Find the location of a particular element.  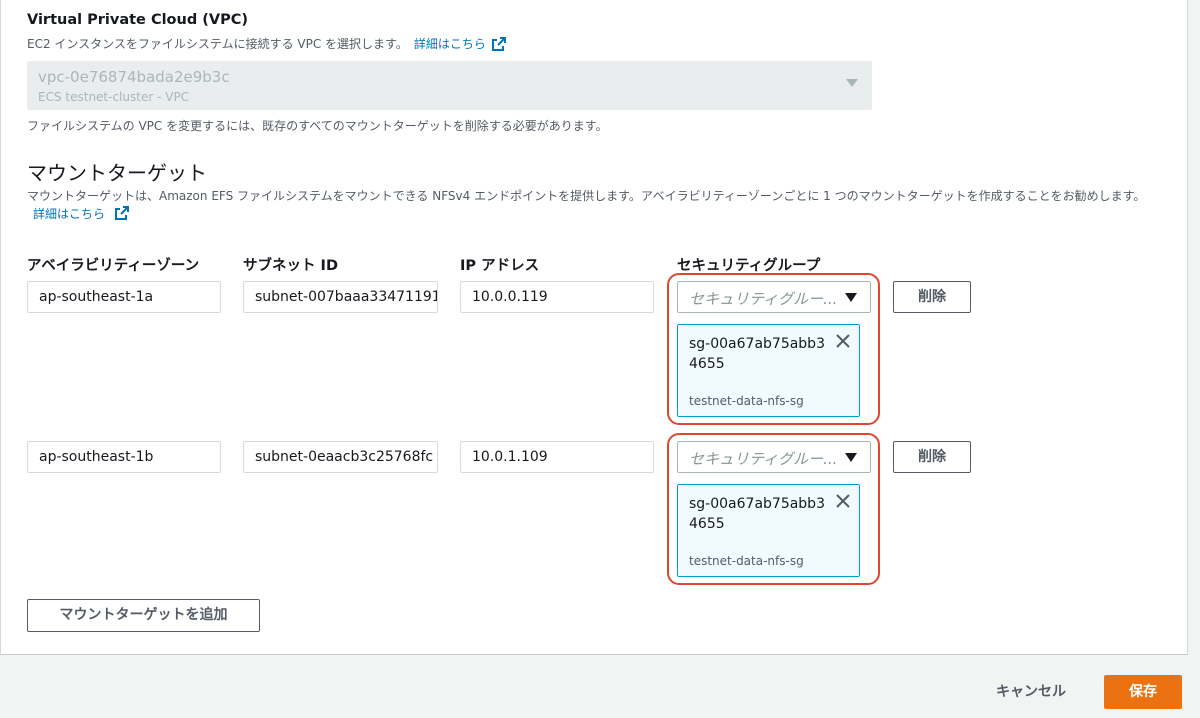

subnet-field: subnet-0eaacb3c25768fc is located at coordinates (340, 457).